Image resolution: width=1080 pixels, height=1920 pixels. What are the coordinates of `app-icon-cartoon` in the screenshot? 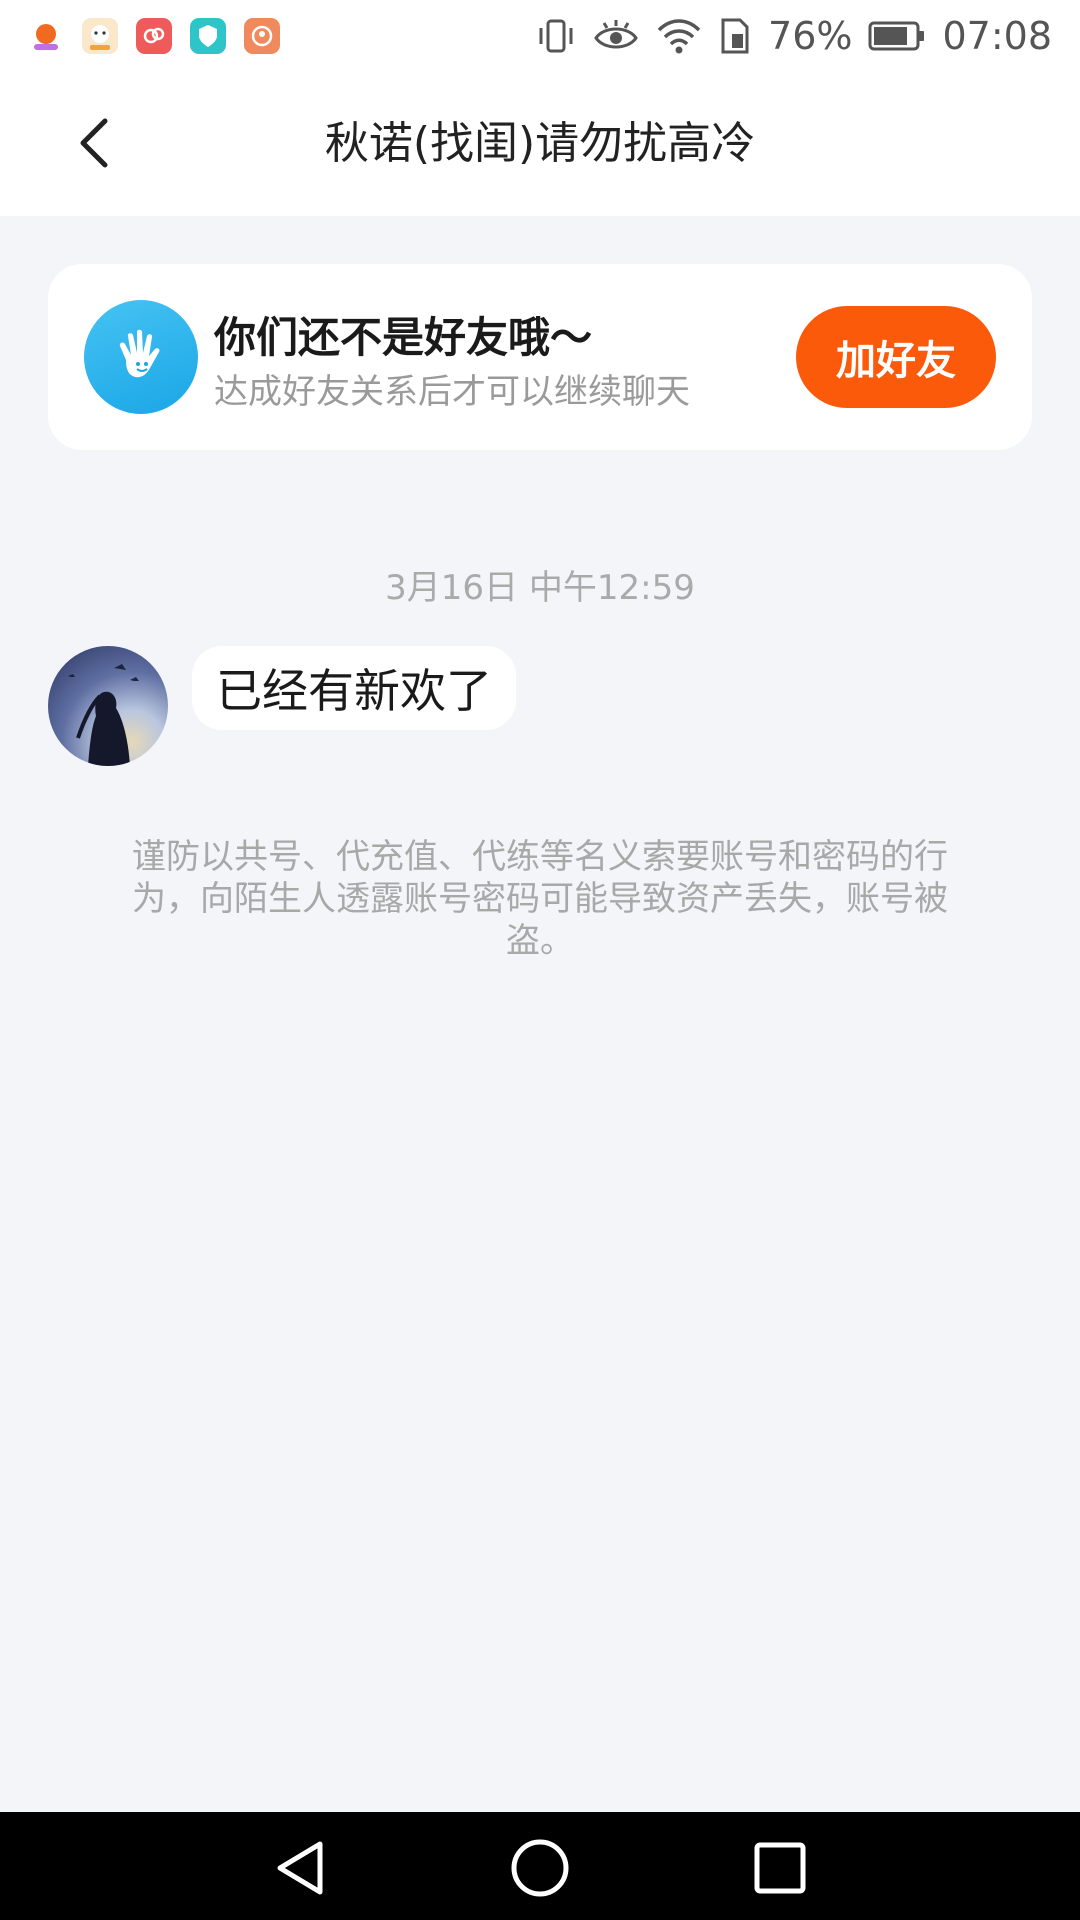 It's located at (100, 36).